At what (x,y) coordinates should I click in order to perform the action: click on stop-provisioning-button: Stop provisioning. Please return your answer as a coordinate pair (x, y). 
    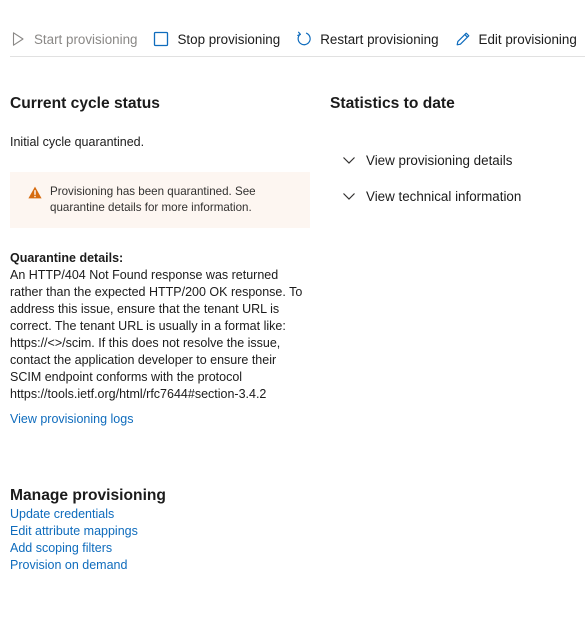
    Looking at the image, I should click on (216, 39).